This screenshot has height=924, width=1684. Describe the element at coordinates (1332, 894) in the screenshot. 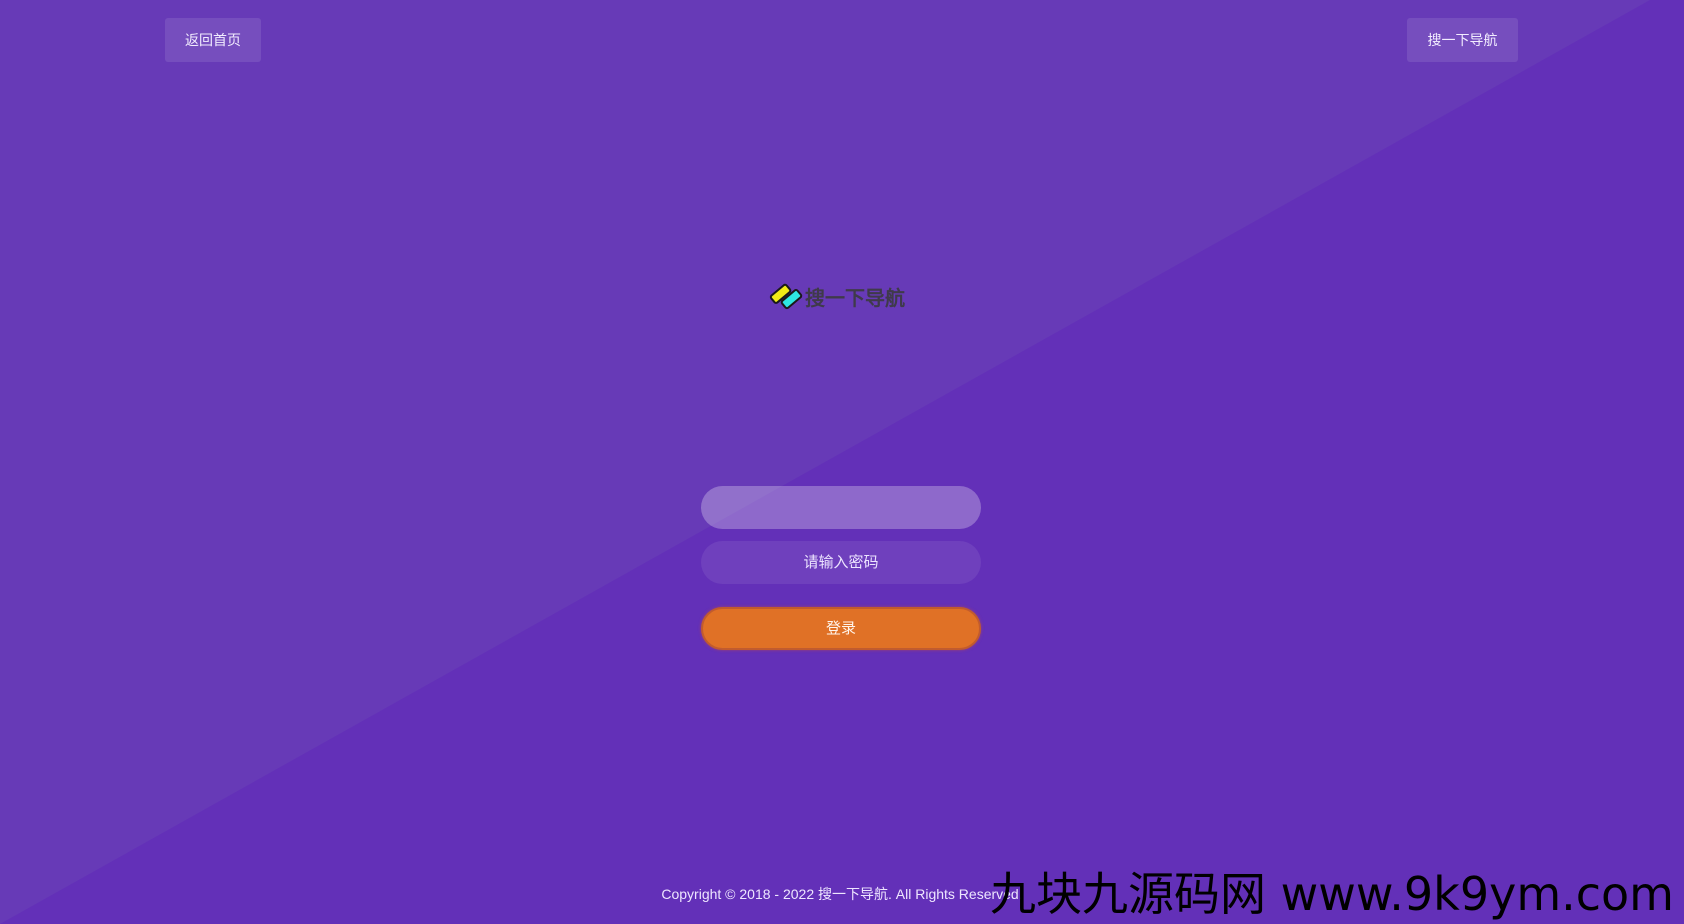

I see `watermark-text: 九块九源码网 www.9k9ym.com` at that location.